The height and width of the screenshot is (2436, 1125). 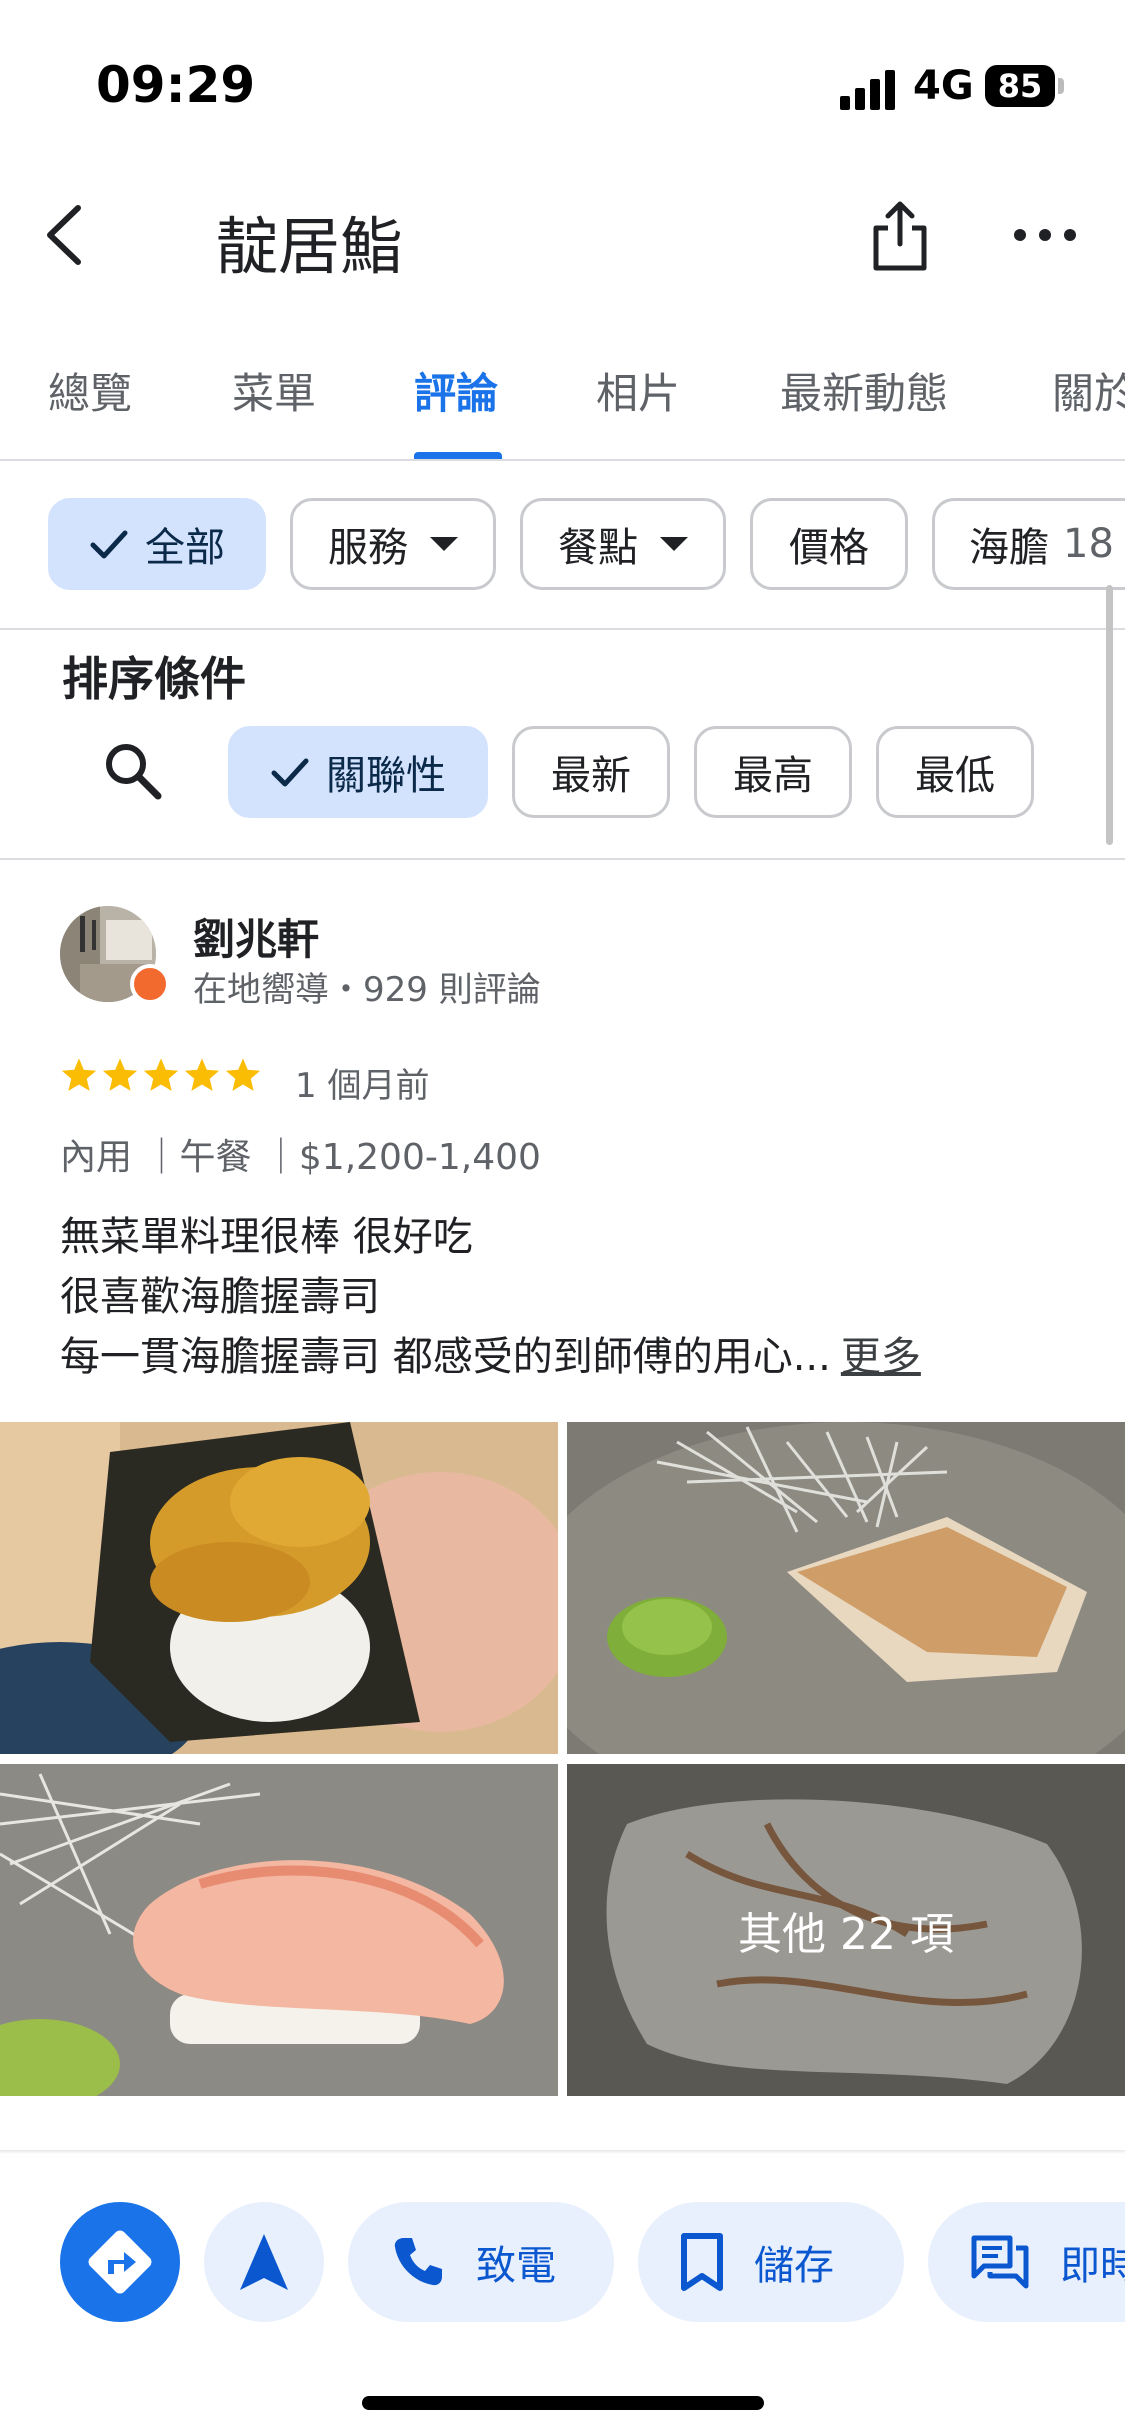 What do you see at coordinates (362, 1086) in the screenshot?
I see `review-date: 1 個月前` at bounding box center [362, 1086].